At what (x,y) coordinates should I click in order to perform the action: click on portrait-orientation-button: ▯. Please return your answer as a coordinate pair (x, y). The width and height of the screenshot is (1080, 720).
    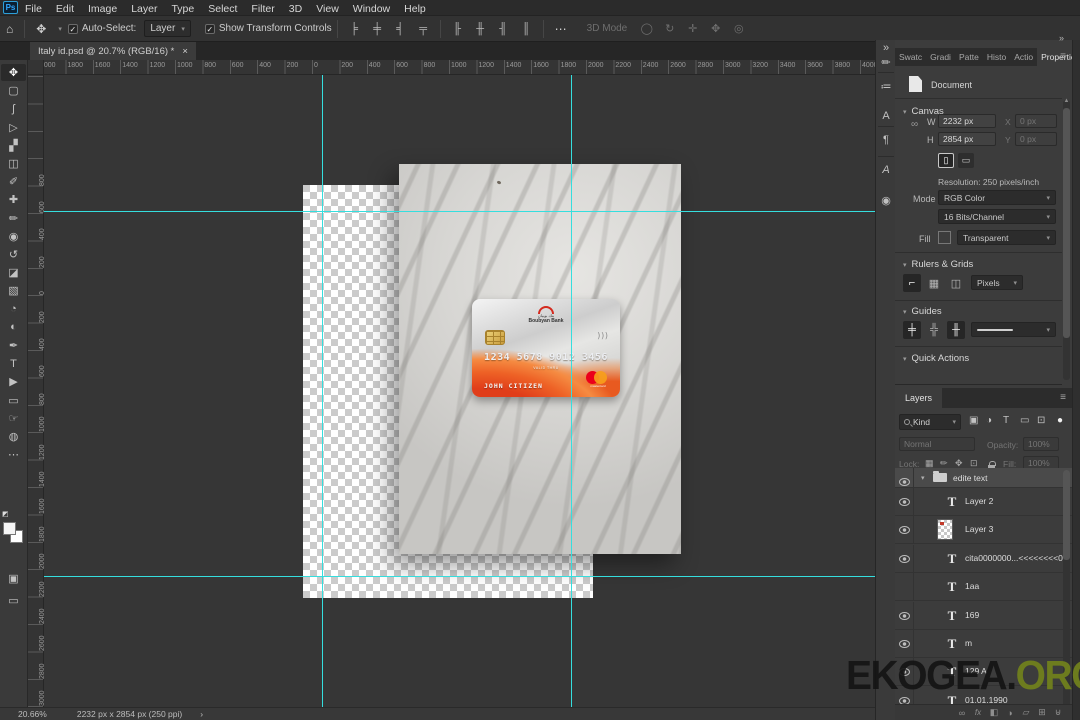
    Looking at the image, I should click on (946, 160).